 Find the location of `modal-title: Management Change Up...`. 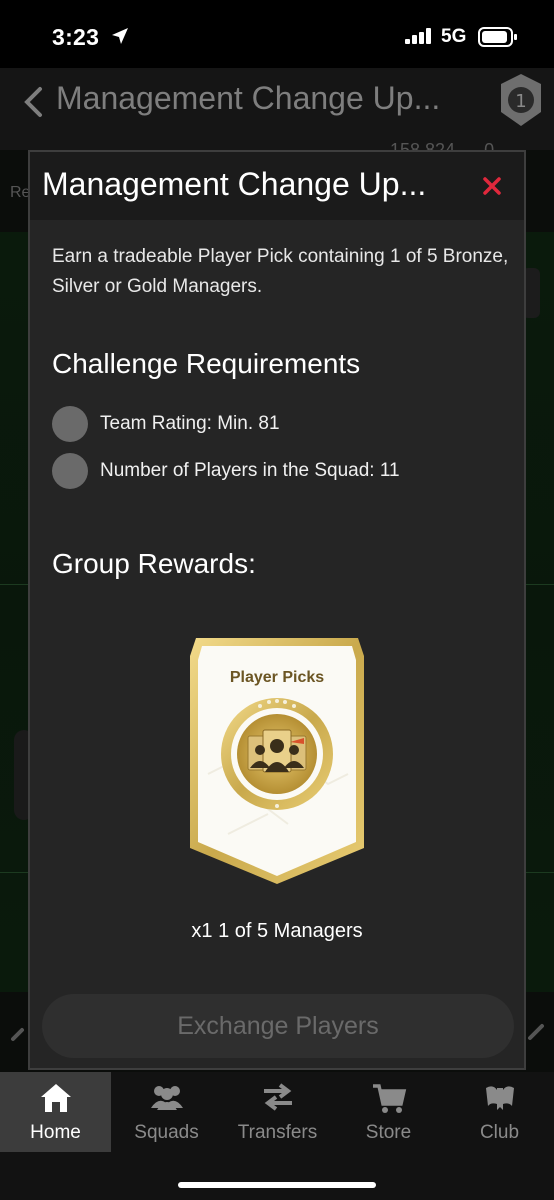

modal-title: Management Change Up... is located at coordinates (234, 184).